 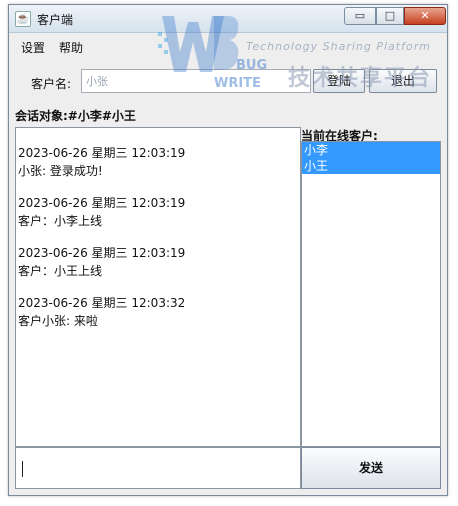 What do you see at coordinates (33, 47) in the screenshot?
I see `menu-settings: 设置` at bounding box center [33, 47].